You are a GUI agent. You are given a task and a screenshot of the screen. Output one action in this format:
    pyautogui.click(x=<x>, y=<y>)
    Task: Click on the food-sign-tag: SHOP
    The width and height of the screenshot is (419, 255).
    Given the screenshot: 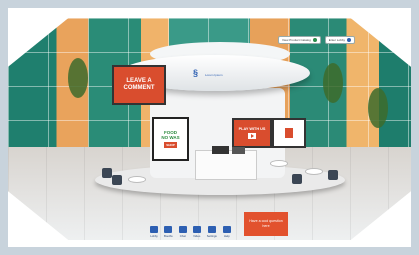 What is the action you would take?
    pyautogui.click(x=170, y=145)
    